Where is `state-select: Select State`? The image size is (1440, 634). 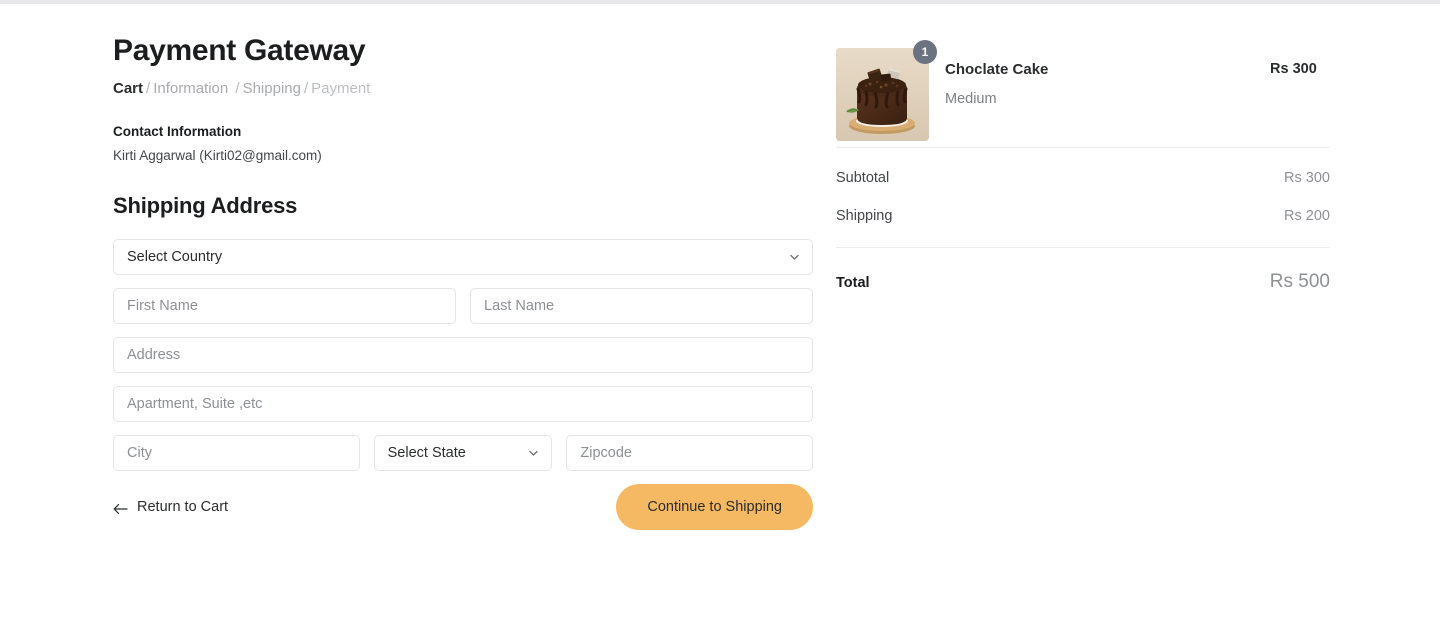 state-select: Select State is located at coordinates (463, 453).